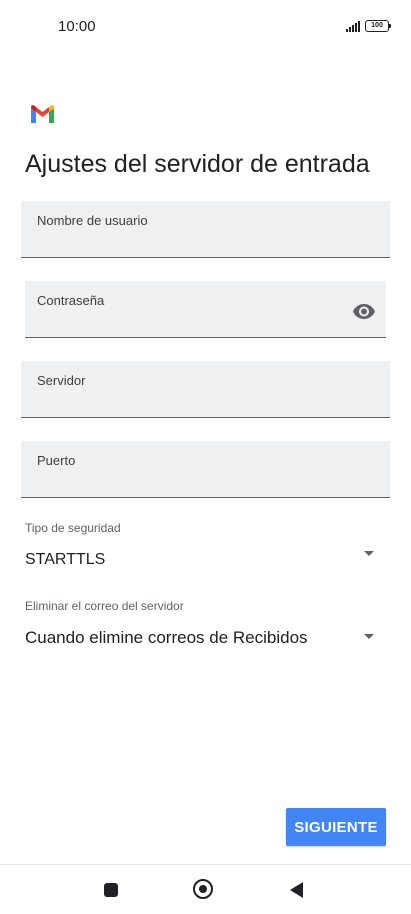 The height and width of the screenshot is (914, 411). Describe the element at coordinates (353, 26) in the screenshot. I see `signal-icon` at that location.